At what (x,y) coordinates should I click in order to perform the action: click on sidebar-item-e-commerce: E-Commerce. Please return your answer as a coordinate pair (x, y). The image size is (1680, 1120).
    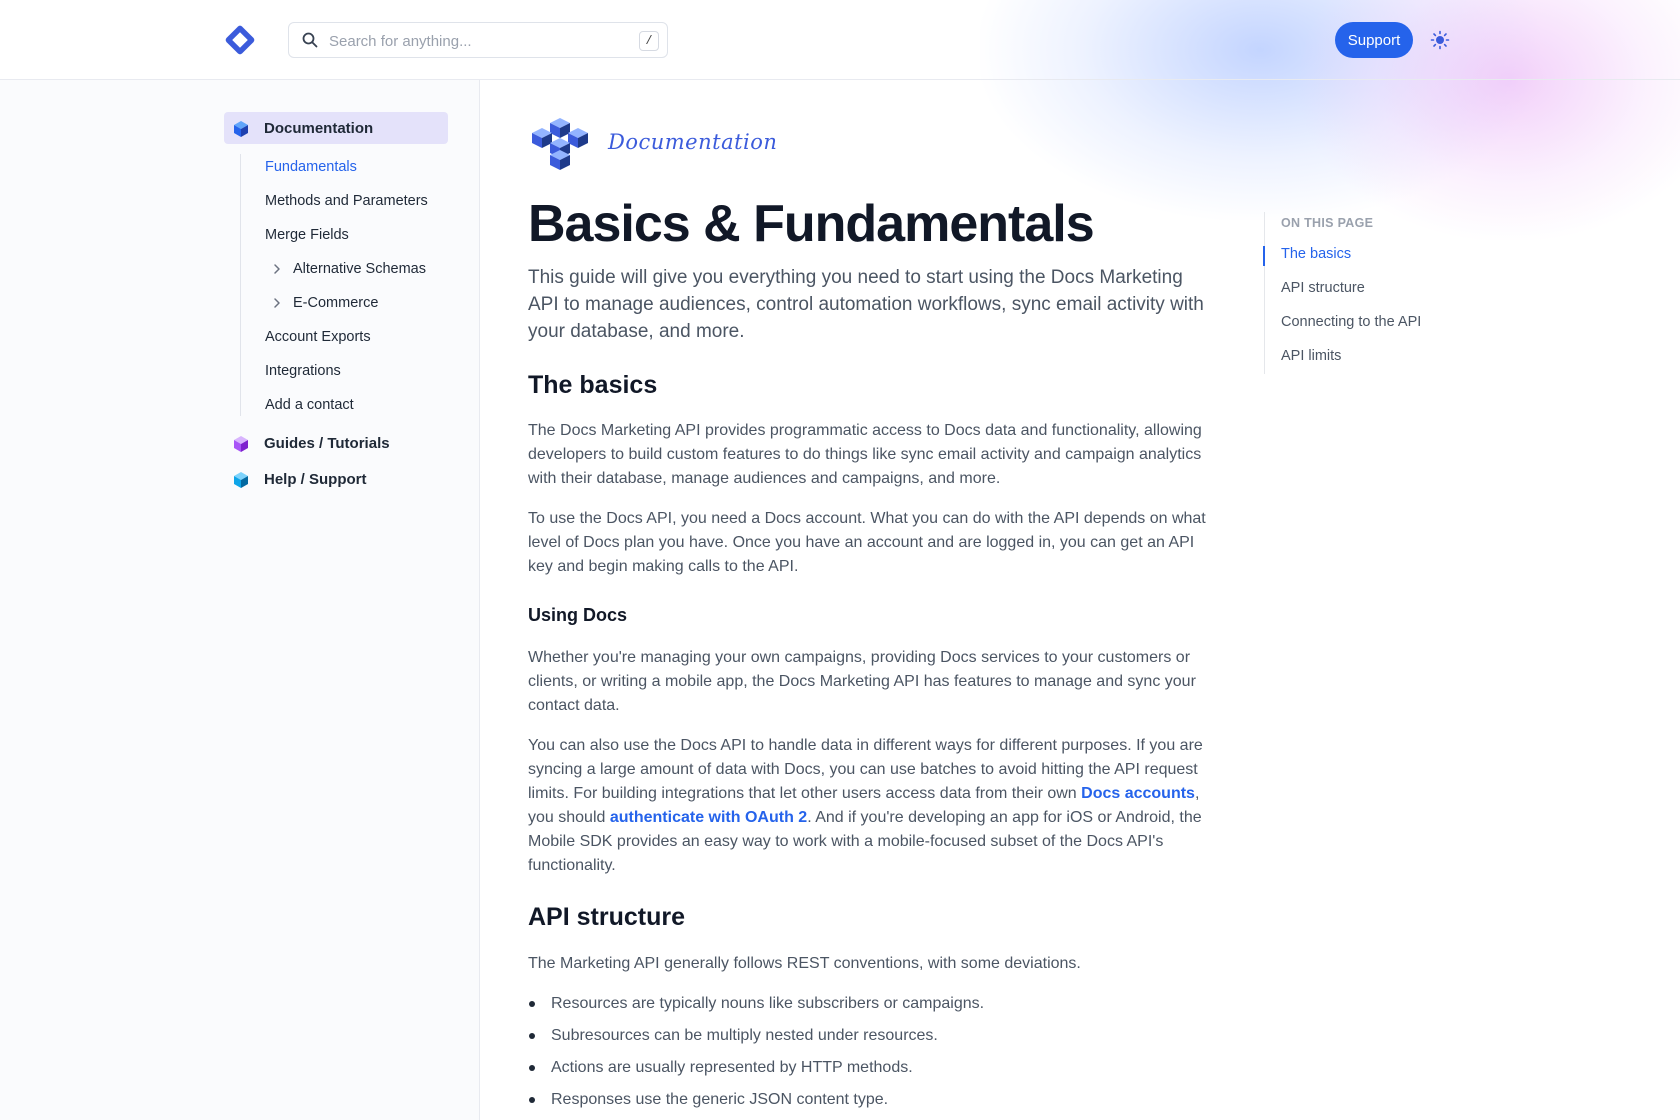
    Looking at the image, I should click on (321, 303).